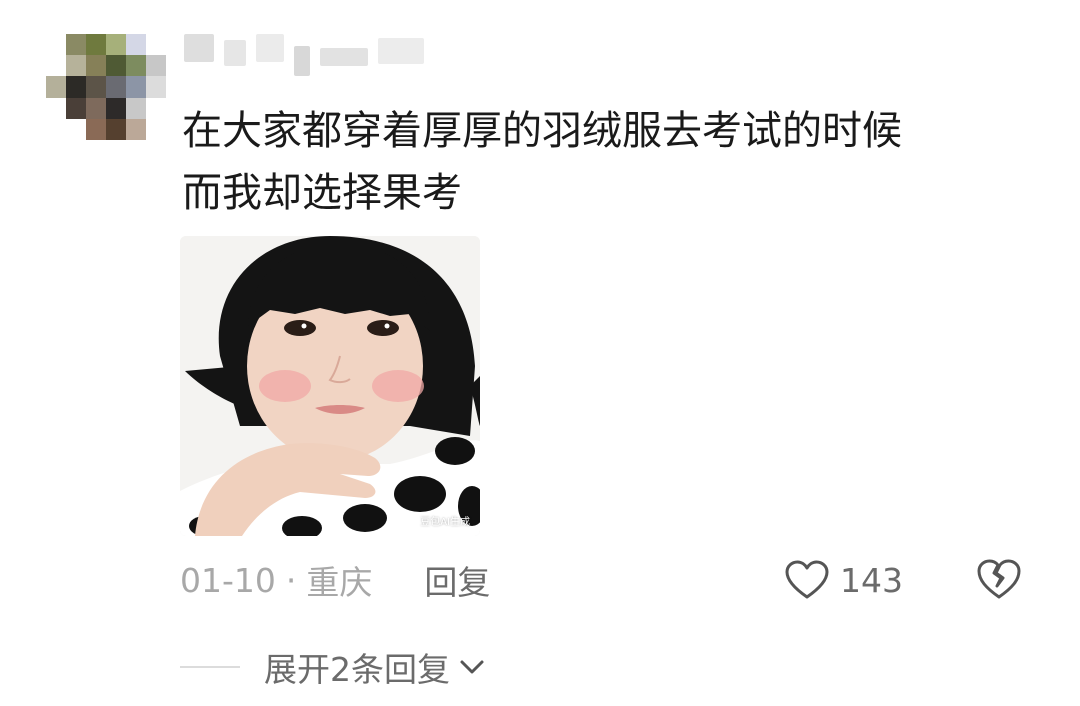 The image size is (1080, 706). I want to click on username-blurred, so click(319, 55).